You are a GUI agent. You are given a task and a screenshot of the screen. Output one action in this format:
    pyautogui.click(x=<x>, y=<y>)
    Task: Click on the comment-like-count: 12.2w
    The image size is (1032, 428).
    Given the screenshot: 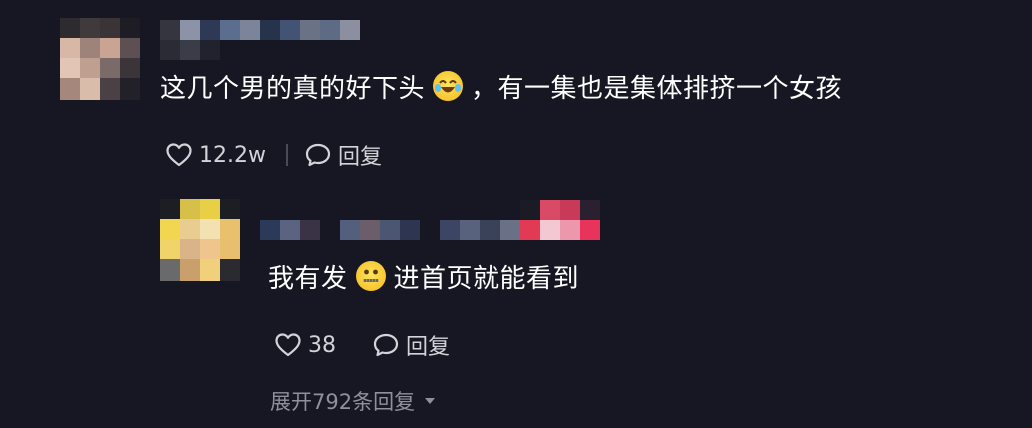 What is the action you would take?
    pyautogui.click(x=232, y=155)
    